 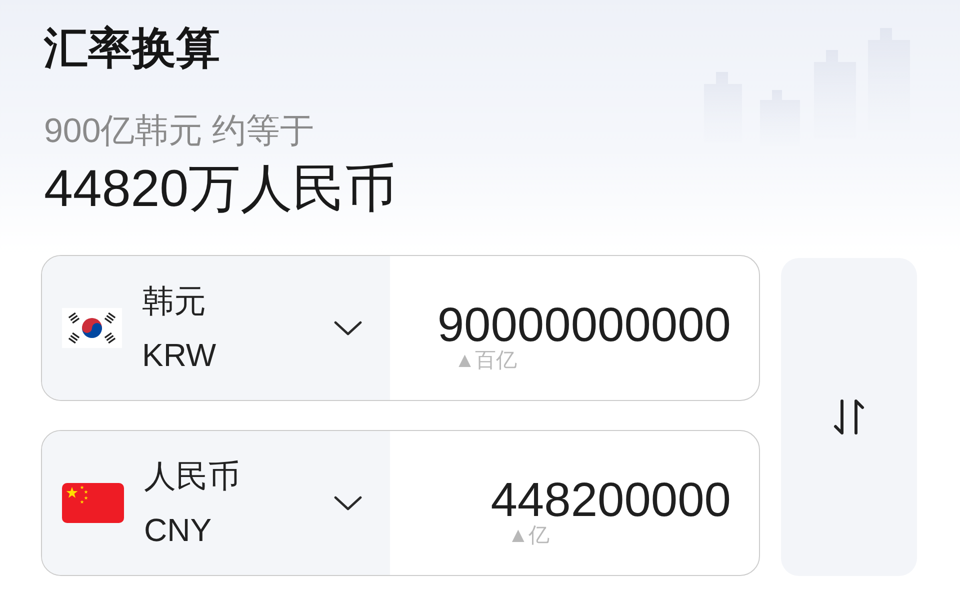 I want to click on swap-button, so click(x=849, y=417).